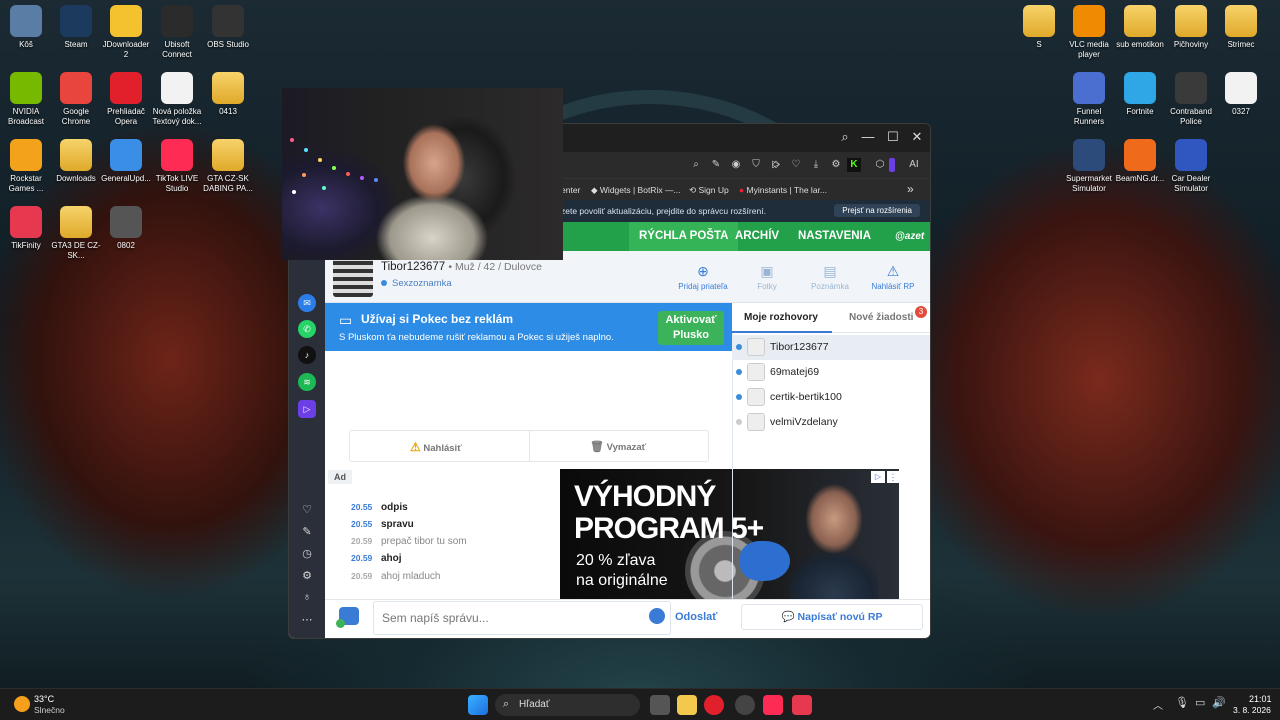 This screenshot has width=1280, height=720. What do you see at coordinates (177, 166) in the screenshot?
I see `desktop-icon: TikTok LIVE Studio` at bounding box center [177, 166].